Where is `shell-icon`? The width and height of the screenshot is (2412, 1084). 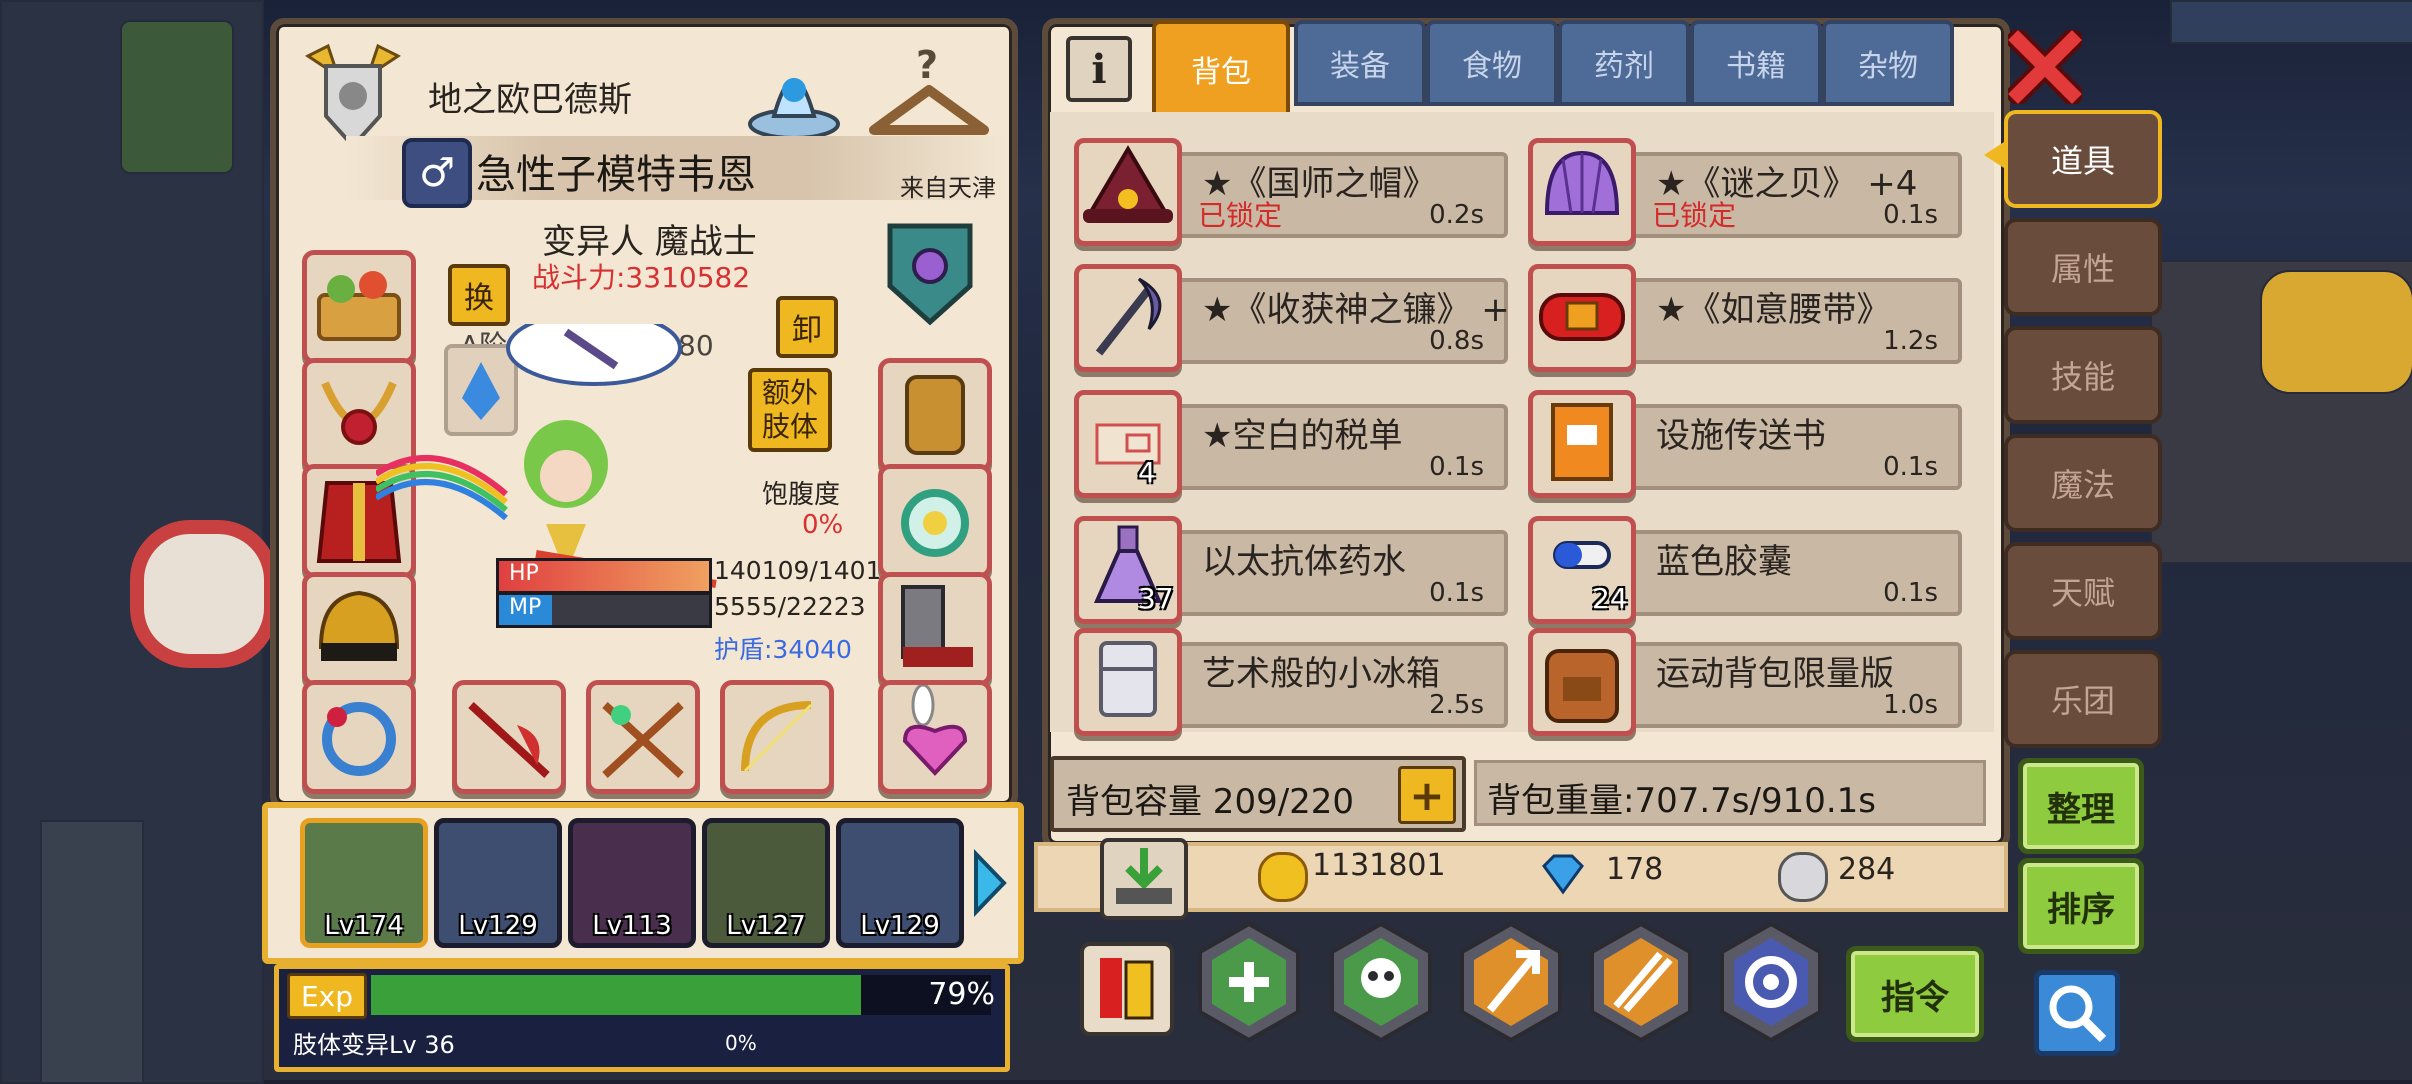
shell-icon is located at coordinates (1582, 192).